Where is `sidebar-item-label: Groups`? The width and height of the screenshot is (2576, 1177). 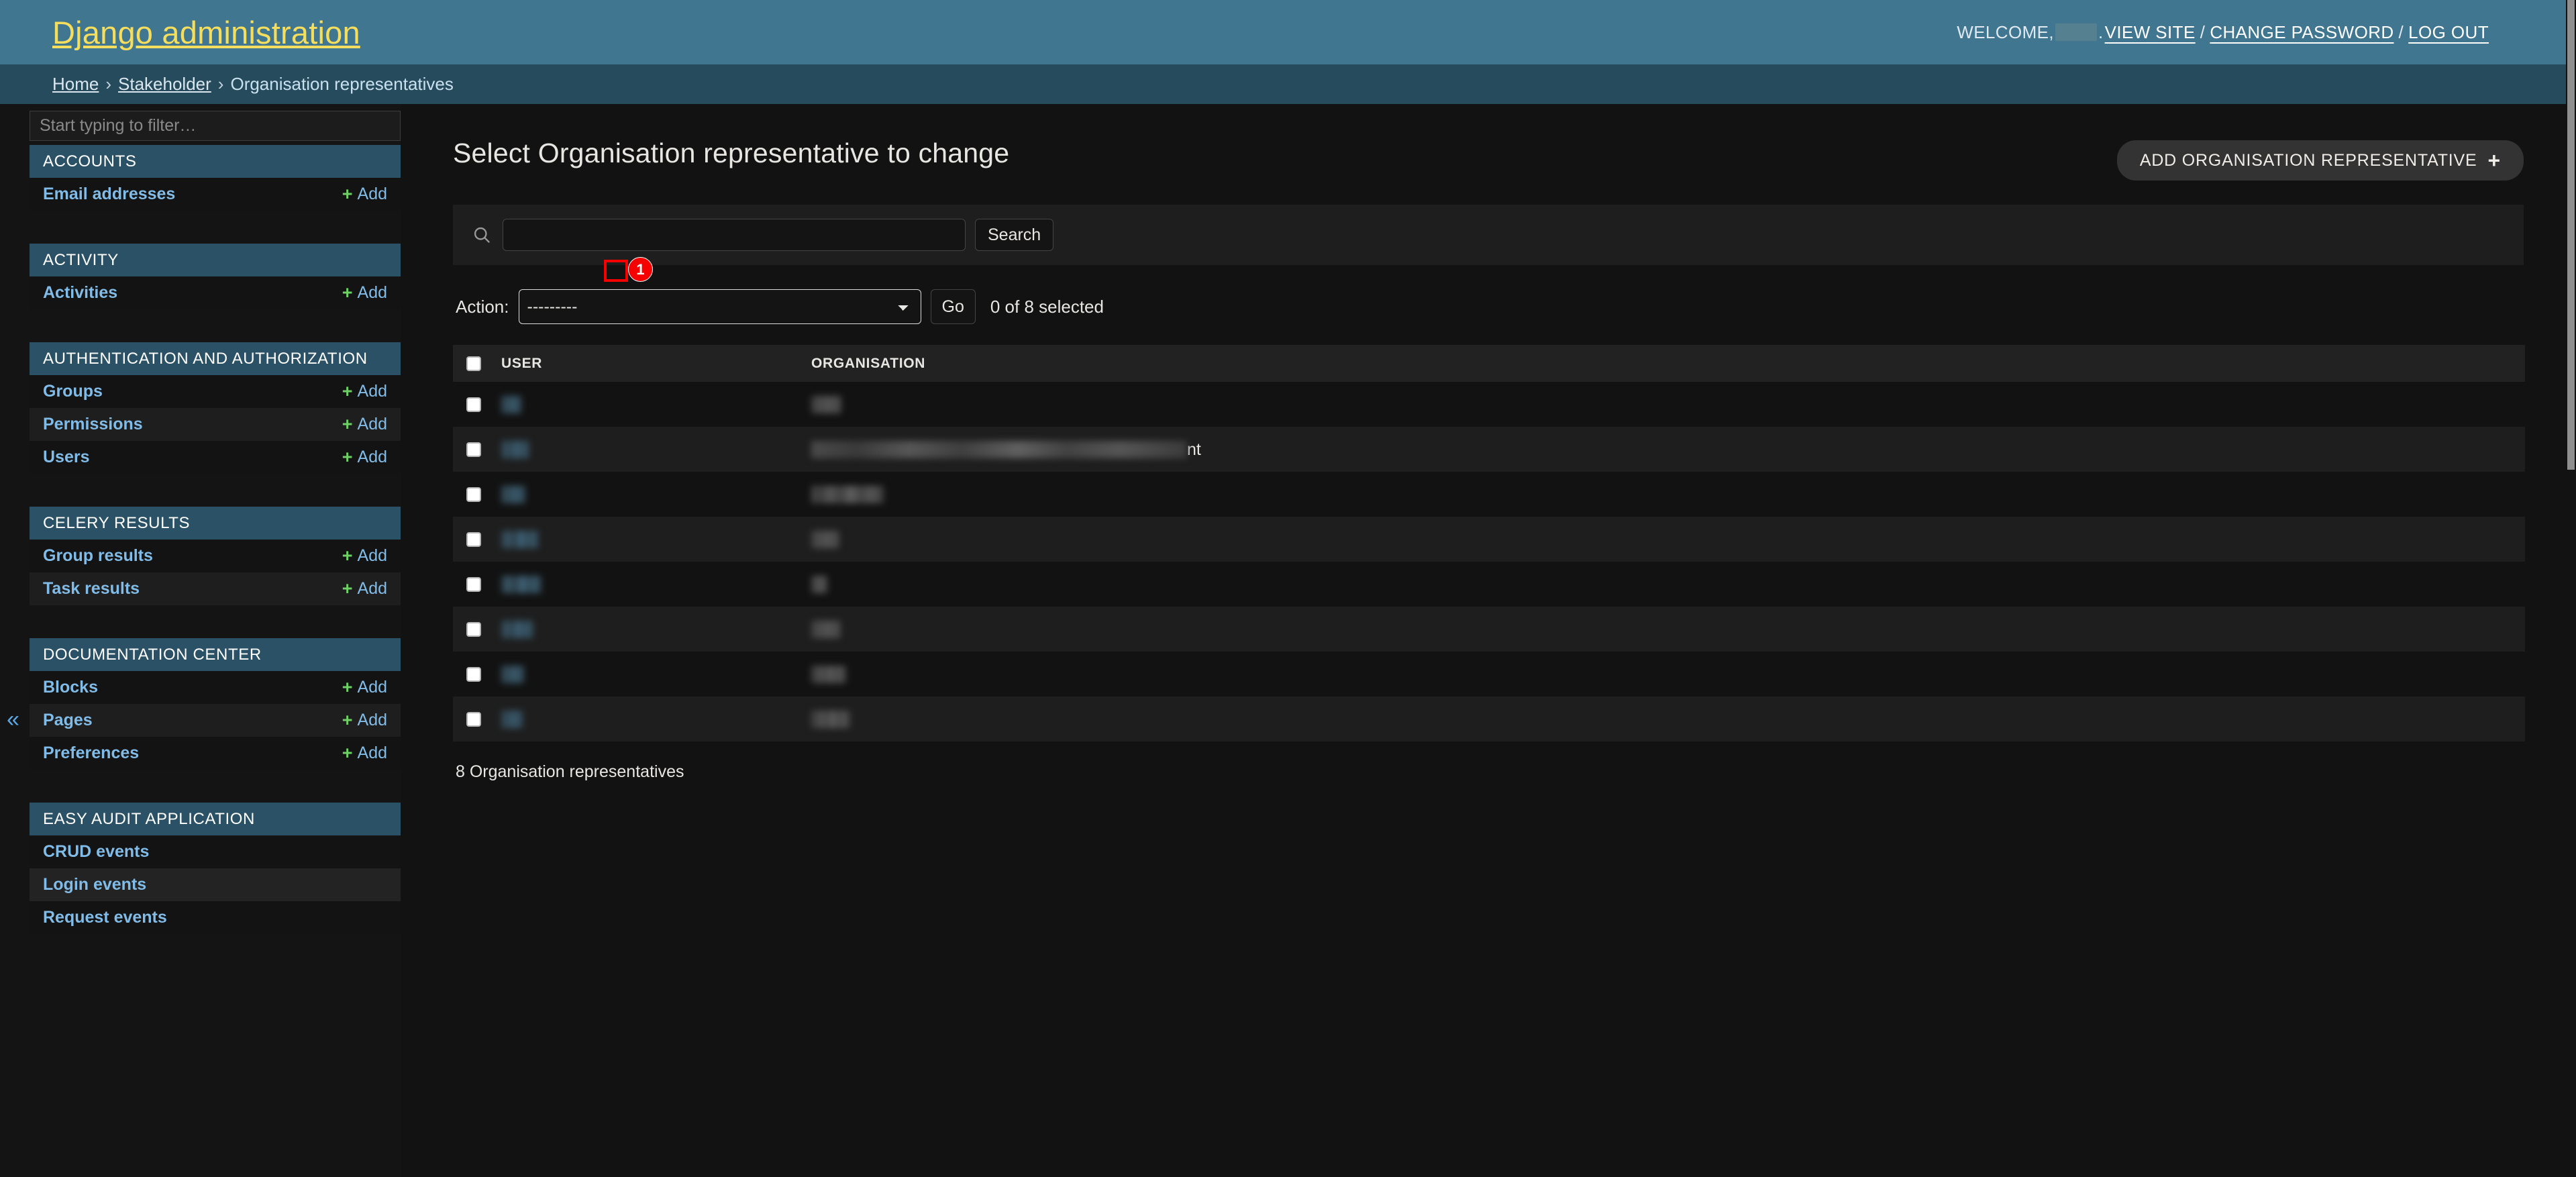
sidebar-item-label: Groups is located at coordinates (73, 391).